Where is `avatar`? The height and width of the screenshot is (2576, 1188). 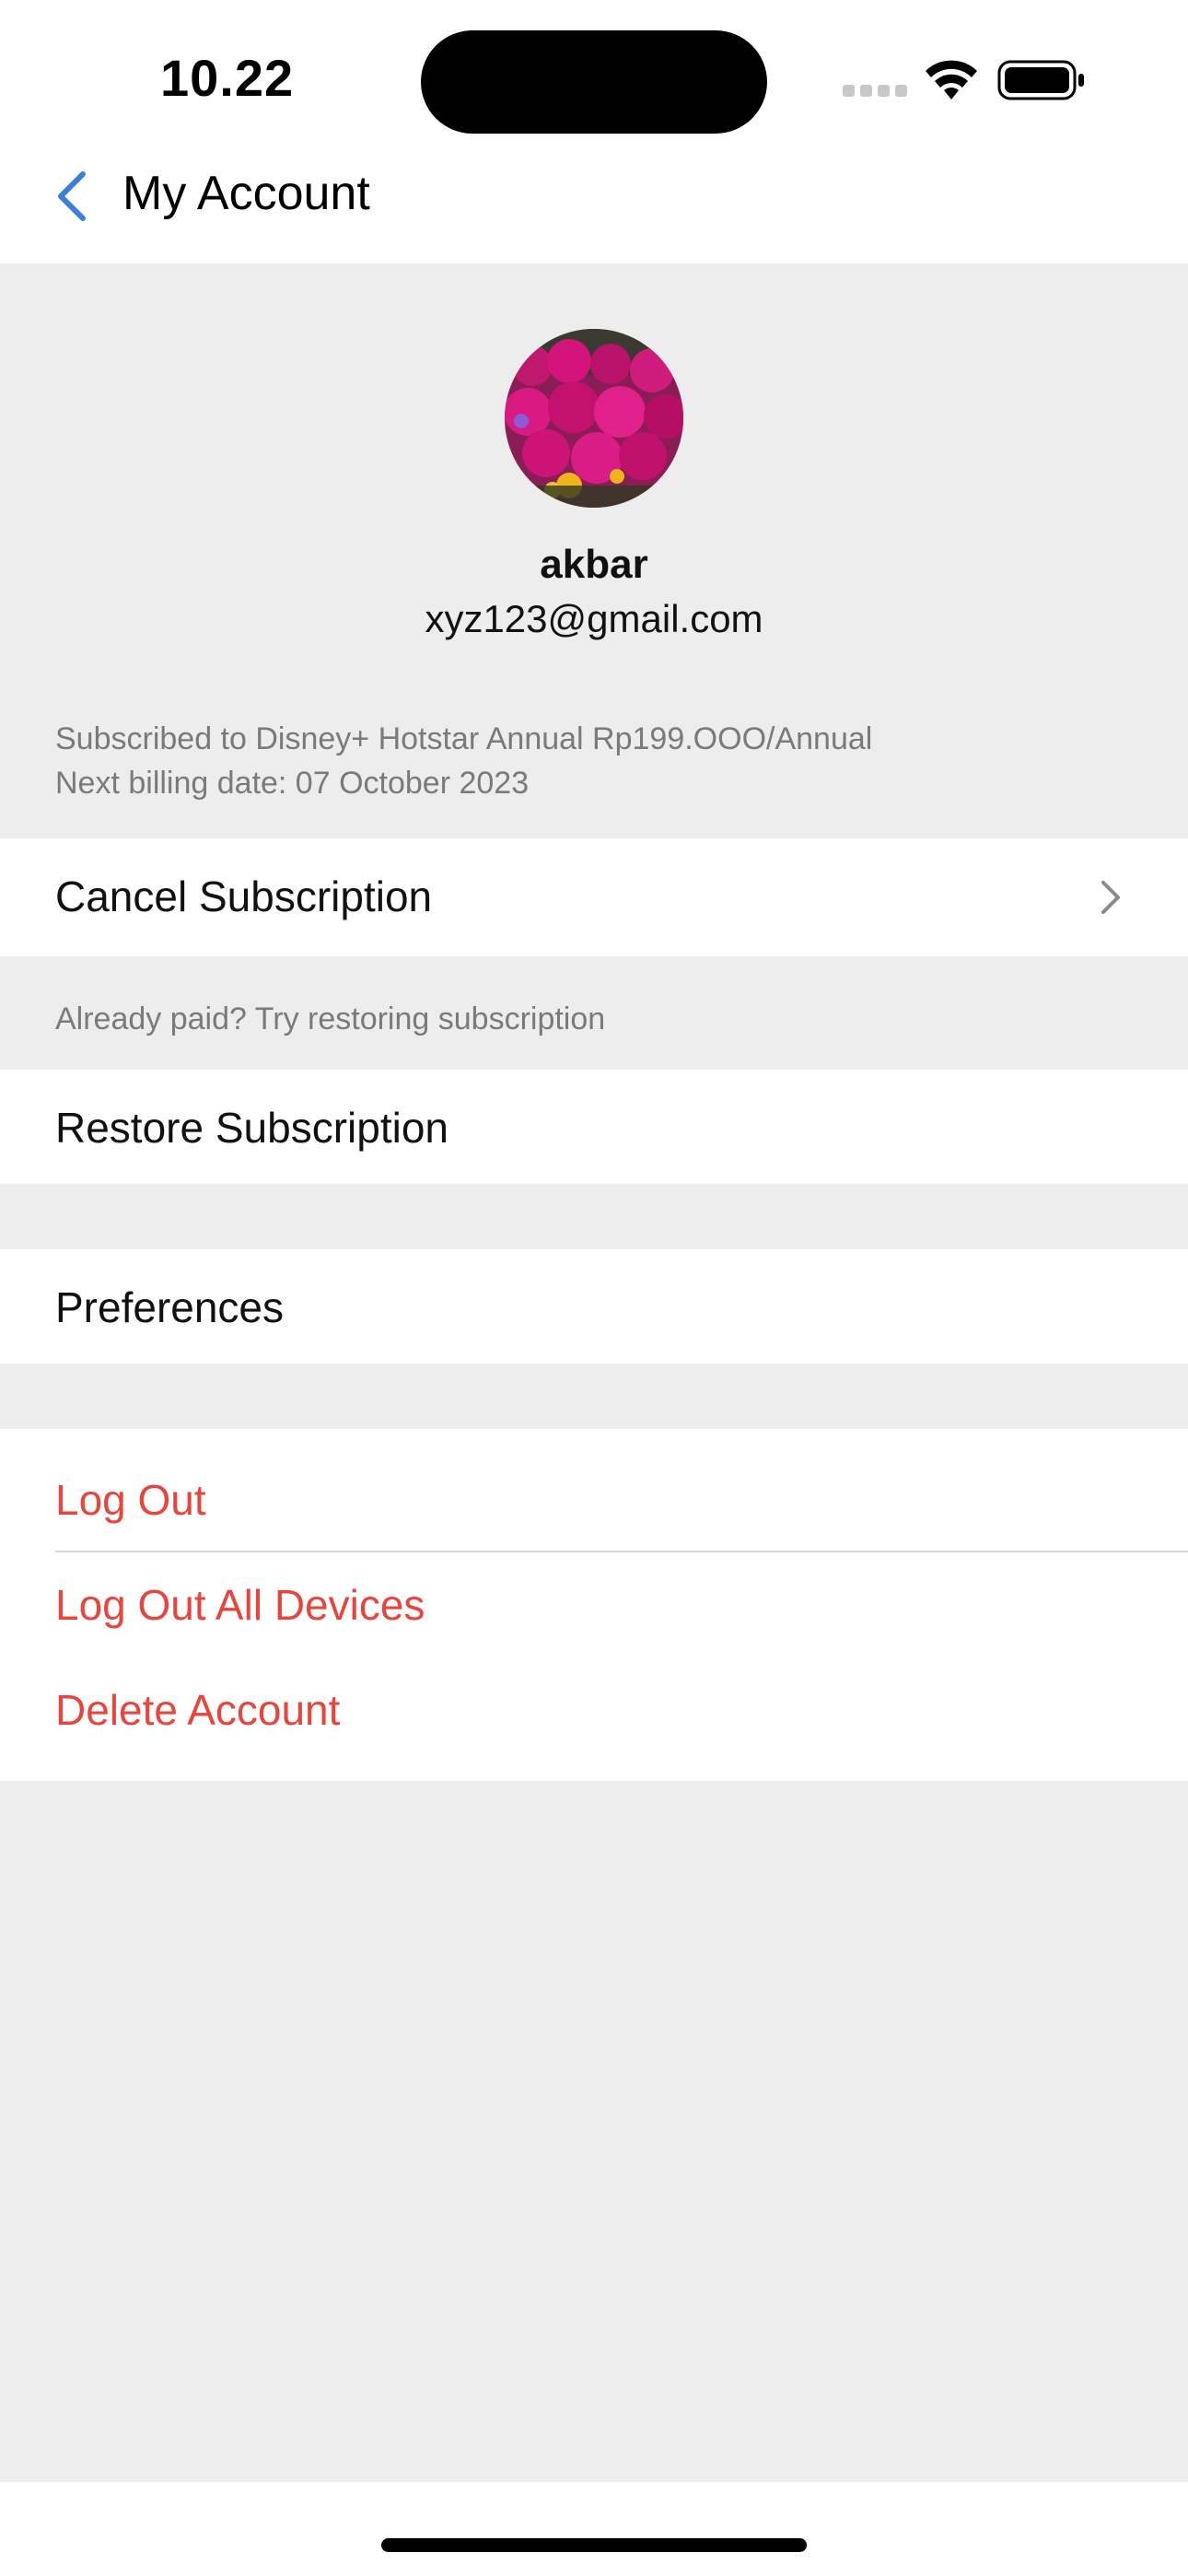
avatar is located at coordinates (594, 418).